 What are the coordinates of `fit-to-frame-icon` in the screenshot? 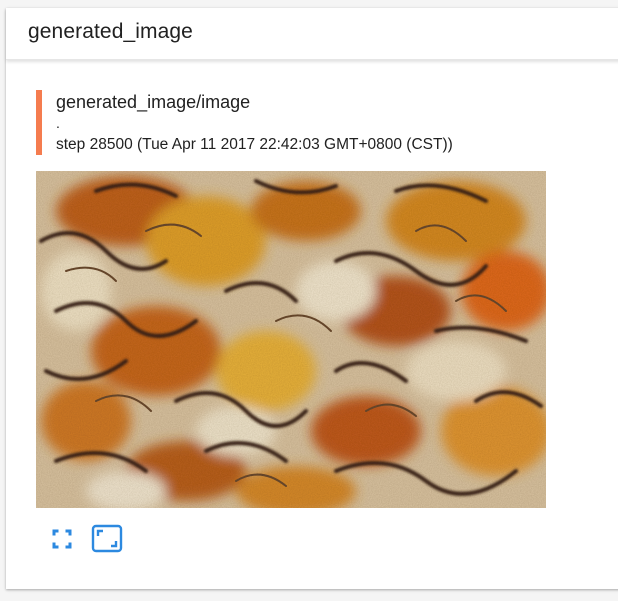 It's located at (107, 538).